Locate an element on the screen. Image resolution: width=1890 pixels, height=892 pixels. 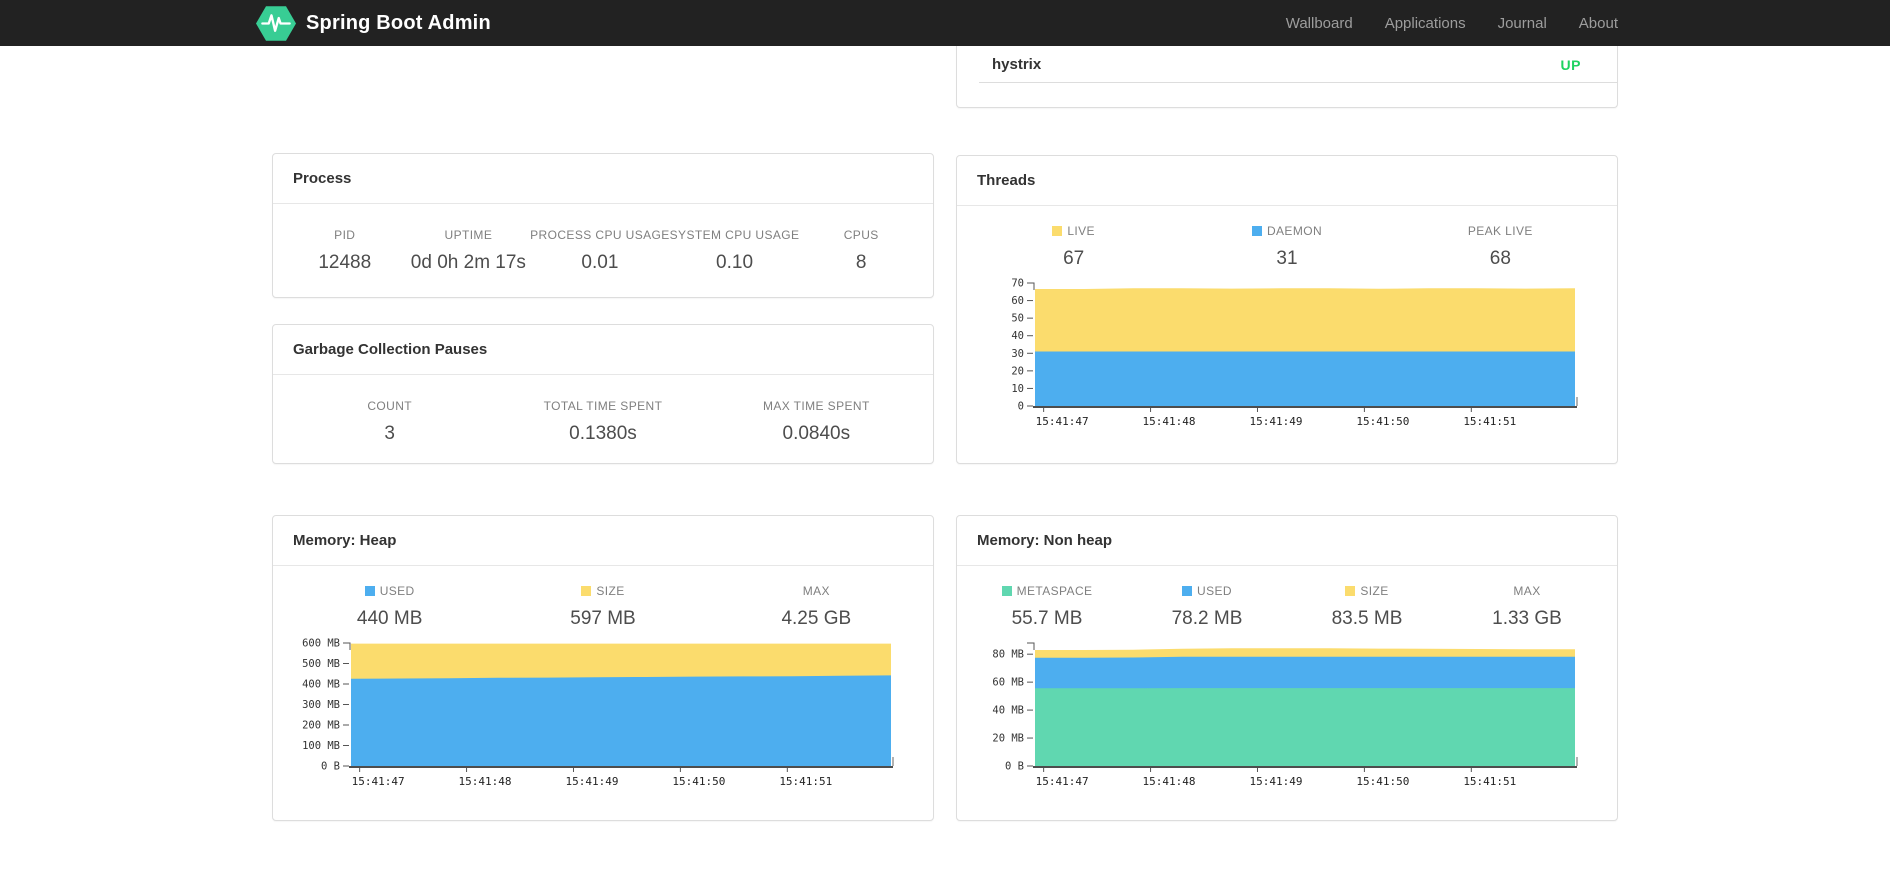
stat-value: 78.2 MB is located at coordinates (1207, 618).